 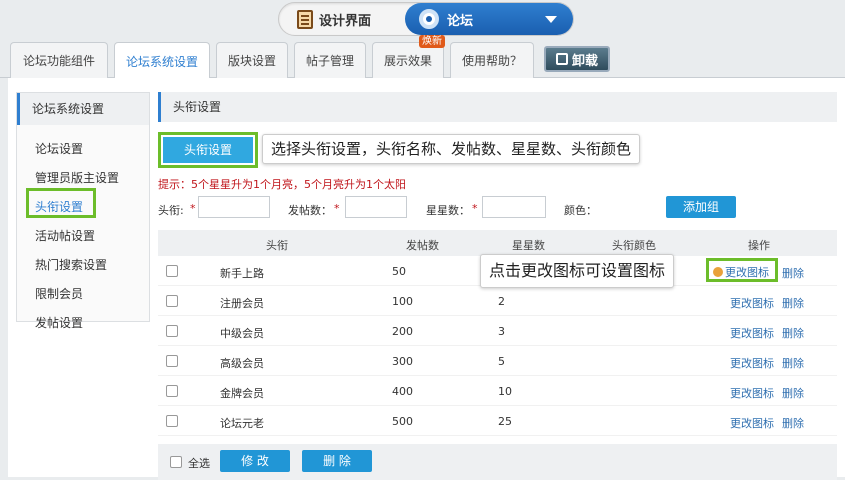 What do you see at coordinates (580, 210) in the screenshot?
I see `color-label: 颜色：` at bounding box center [580, 210].